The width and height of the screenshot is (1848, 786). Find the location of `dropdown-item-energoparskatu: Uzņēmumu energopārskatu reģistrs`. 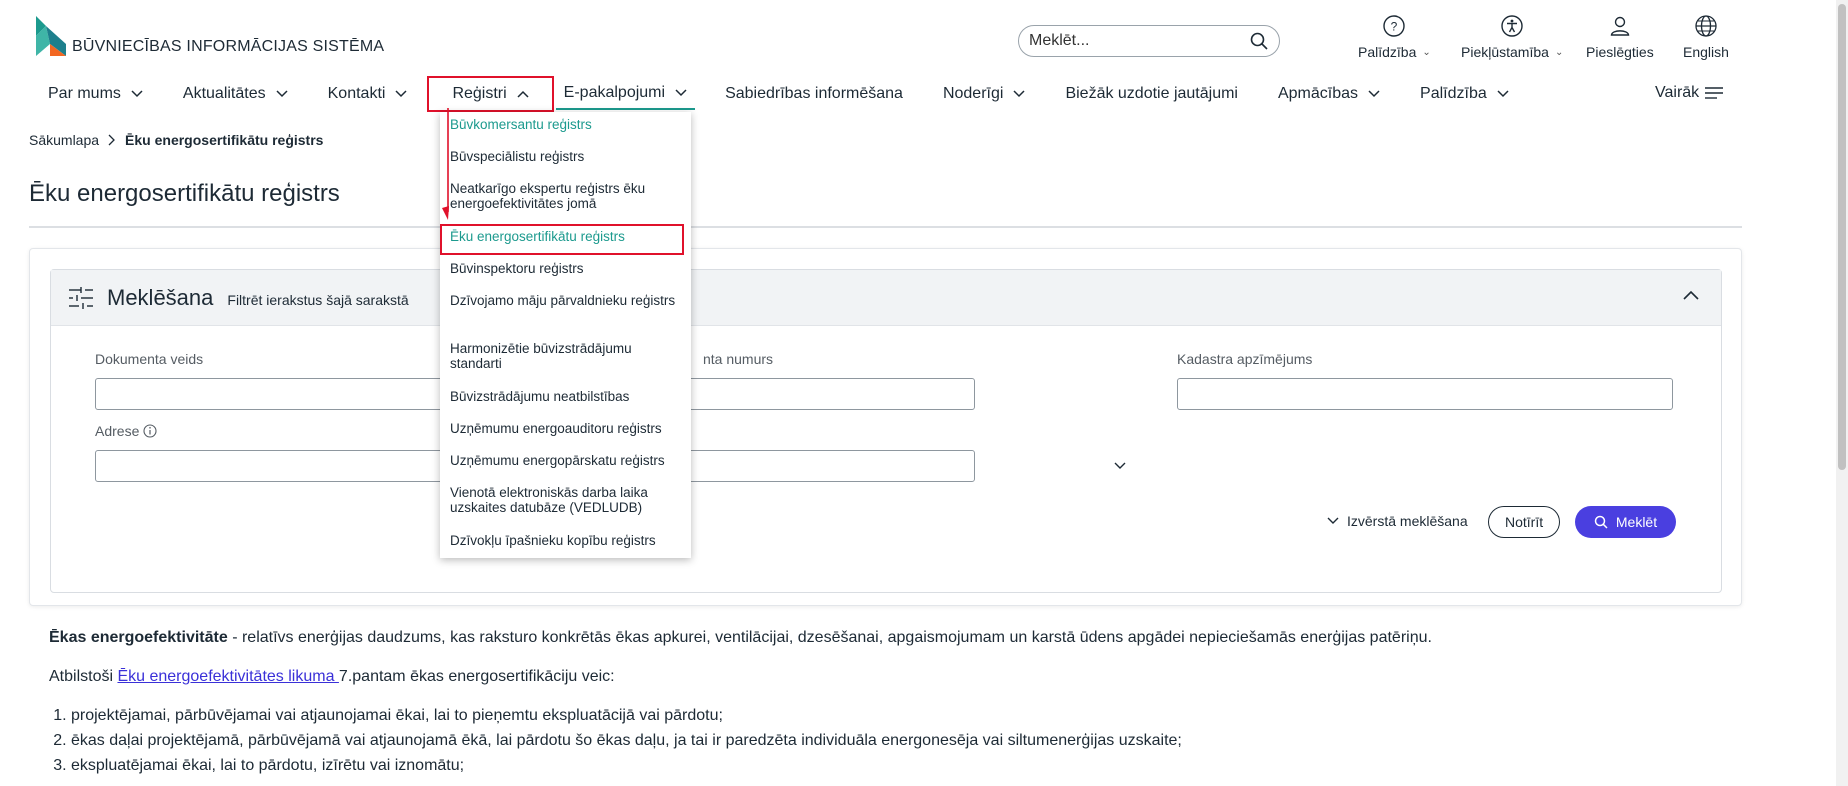

dropdown-item-energoparskatu: Uzņēmumu energopārskatu reģistrs is located at coordinates (564, 460).